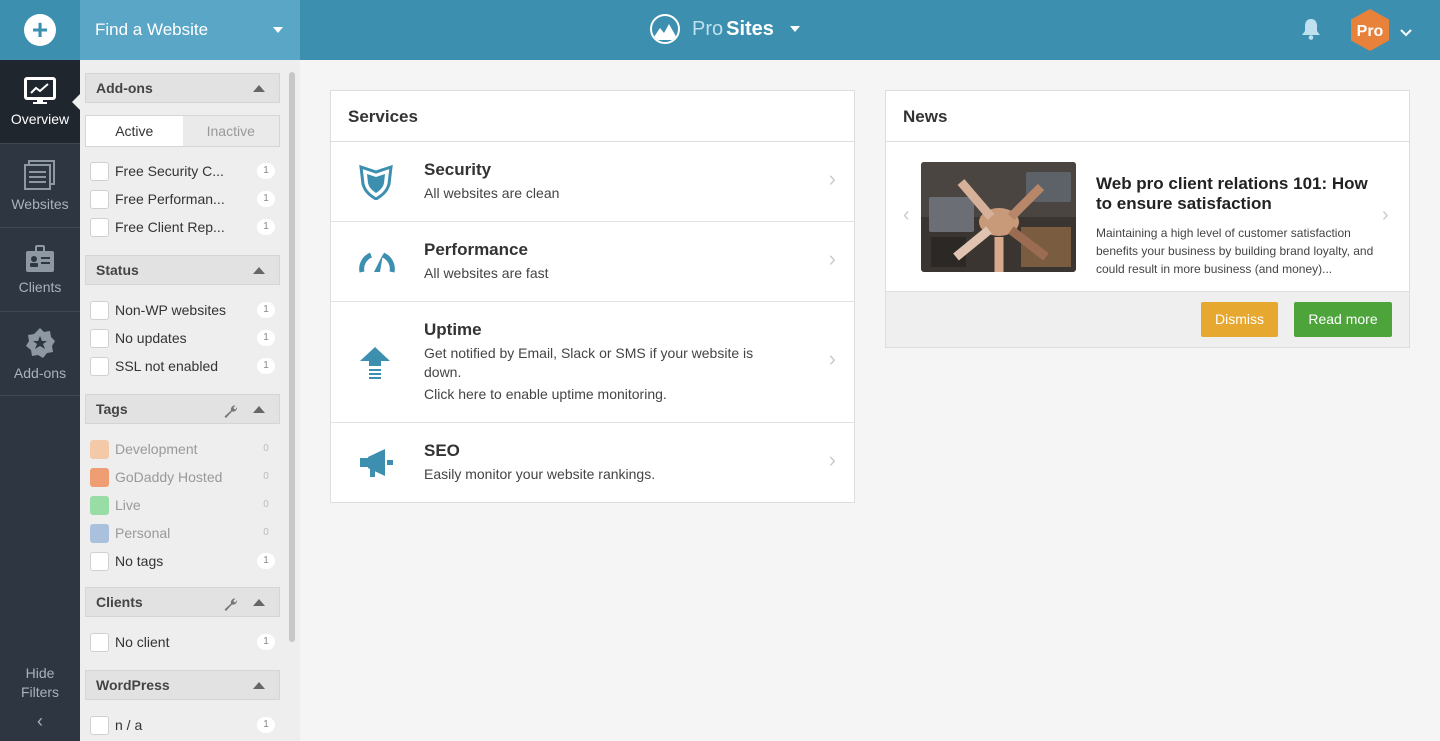 This screenshot has height=741, width=1440. Describe the element at coordinates (128, 505) in the screenshot. I see `filter-label: Live` at that location.